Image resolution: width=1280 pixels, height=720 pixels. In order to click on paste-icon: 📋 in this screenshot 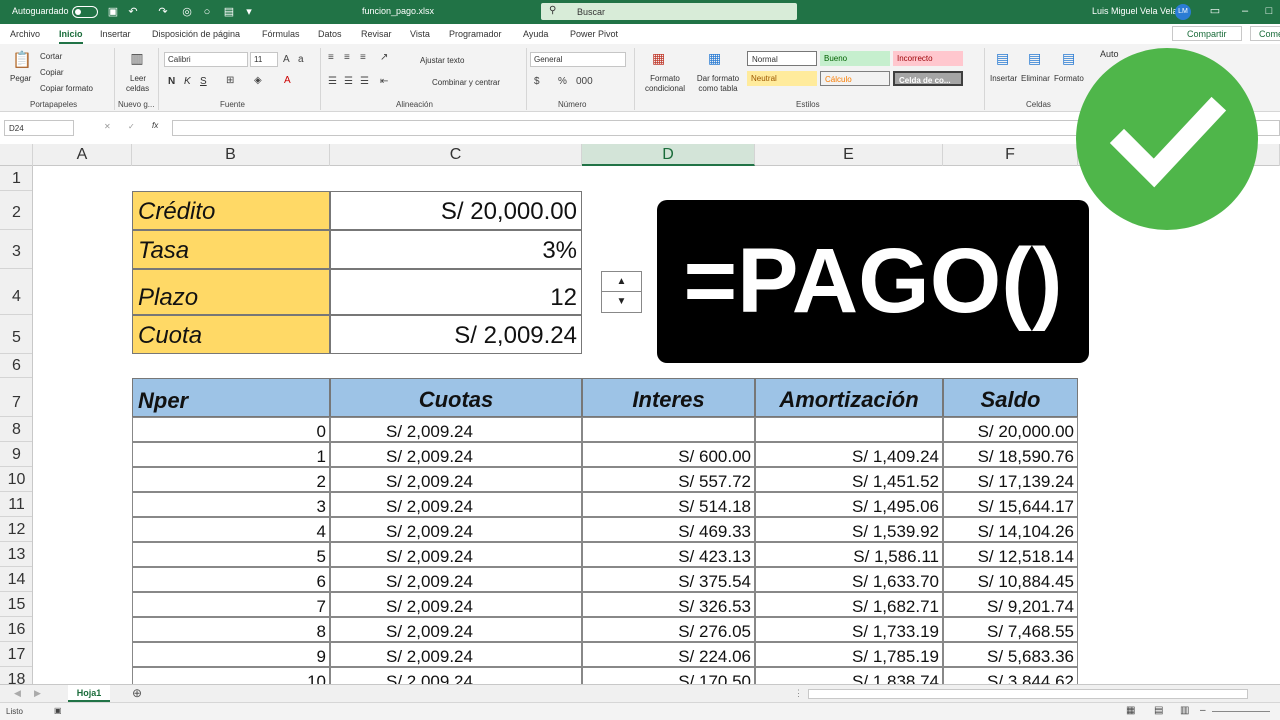, I will do `click(22, 60)`.